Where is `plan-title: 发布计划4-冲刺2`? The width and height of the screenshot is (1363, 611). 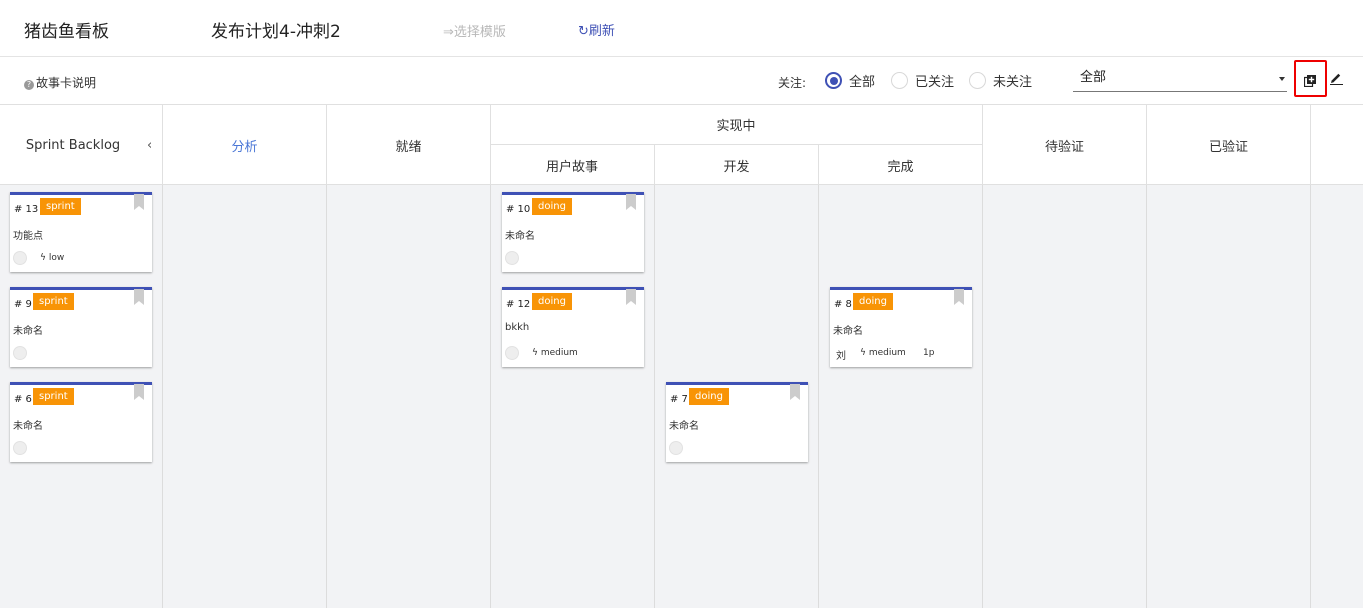
plan-title: 发布计划4-冲刺2 is located at coordinates (276, 32).